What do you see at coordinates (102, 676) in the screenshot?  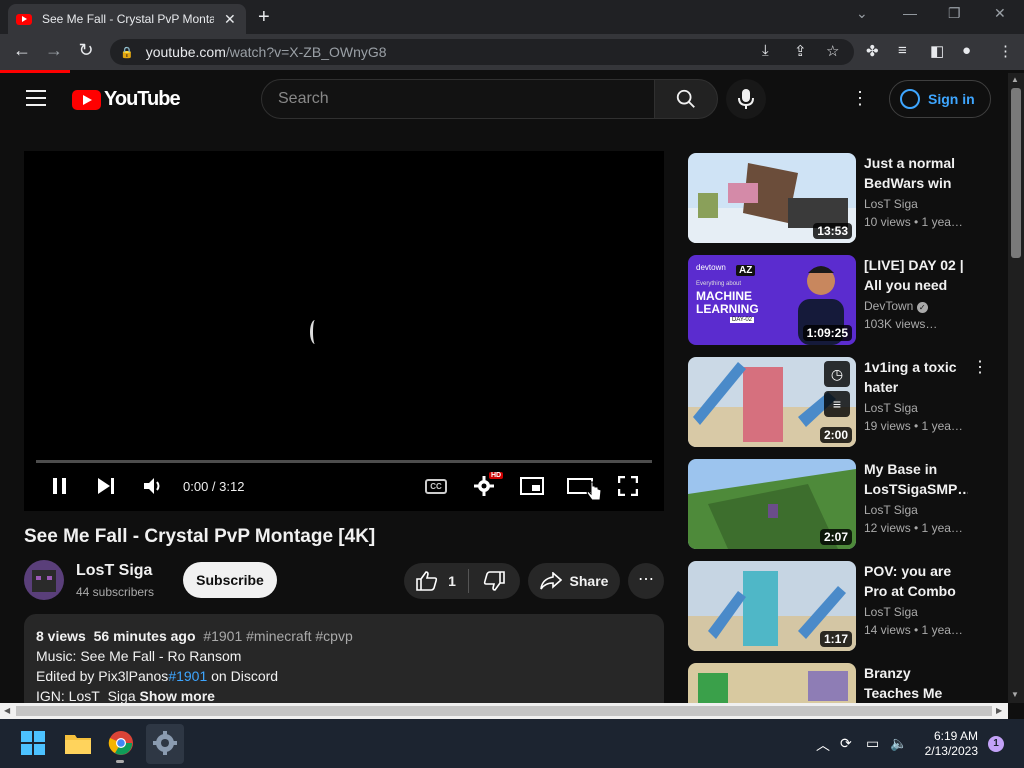 I see `description-text: Edited by Pix3lPanos` at bounding box center [102, 676].